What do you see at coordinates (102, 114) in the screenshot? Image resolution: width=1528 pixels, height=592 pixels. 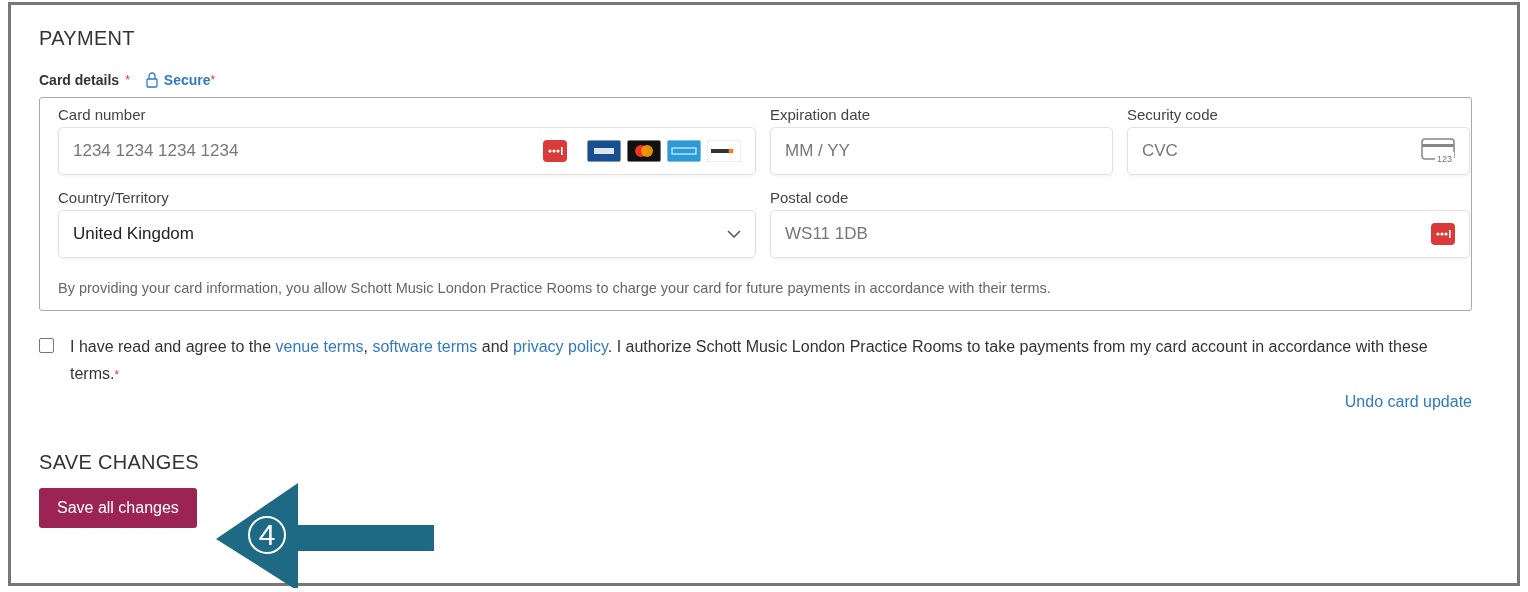 I see `field-label: Card number` at bounding box center [102, 114].